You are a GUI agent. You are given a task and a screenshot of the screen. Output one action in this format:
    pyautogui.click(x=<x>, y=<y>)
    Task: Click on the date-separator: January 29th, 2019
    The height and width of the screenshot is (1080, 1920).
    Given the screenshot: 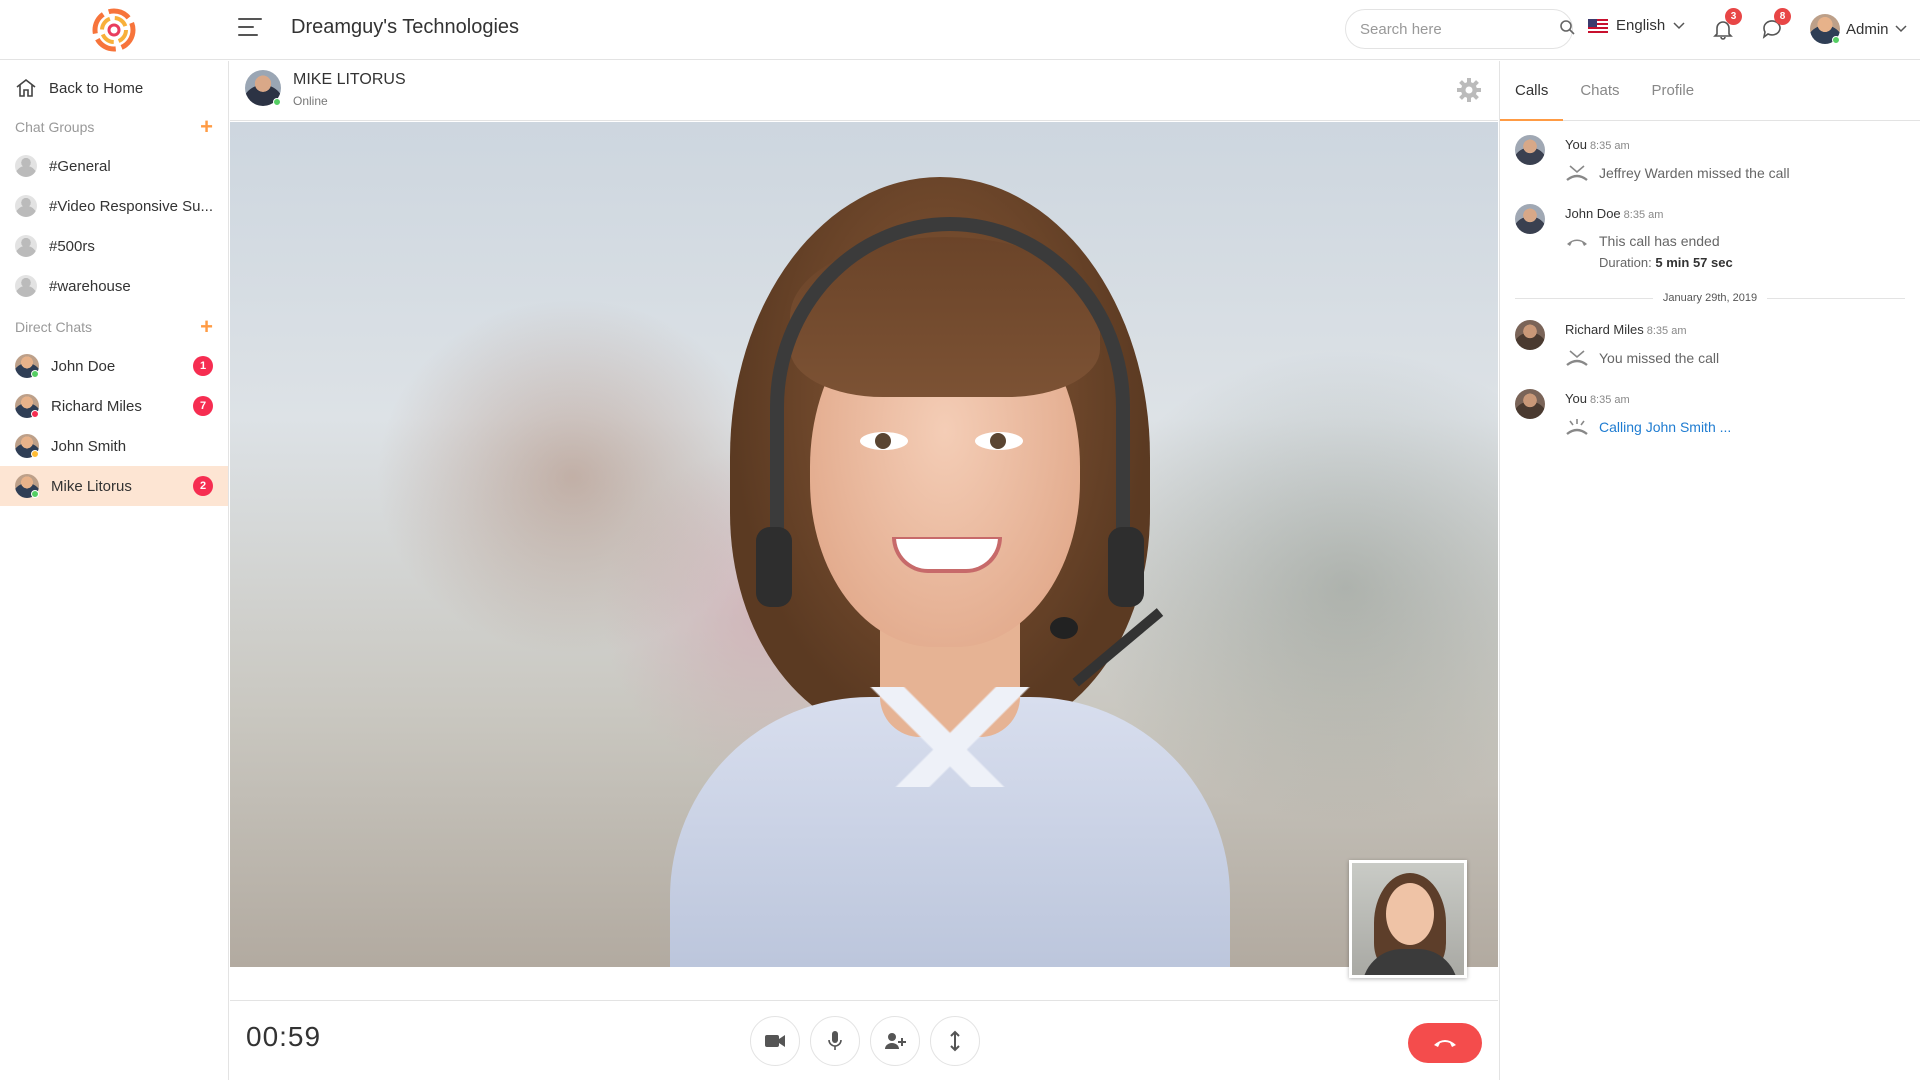 What is the action you would take?
    pyautogui.click(x=1710, y=298)
    